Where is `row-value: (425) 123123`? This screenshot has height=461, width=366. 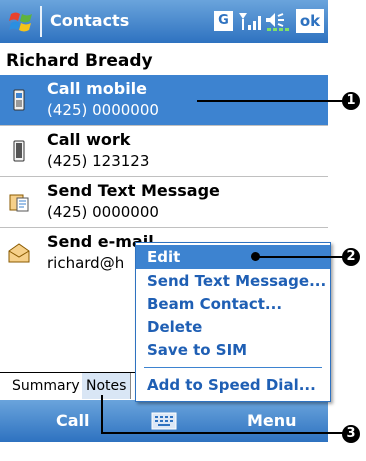
row-value: (425) 123123 is located at coordinates (98, 161).